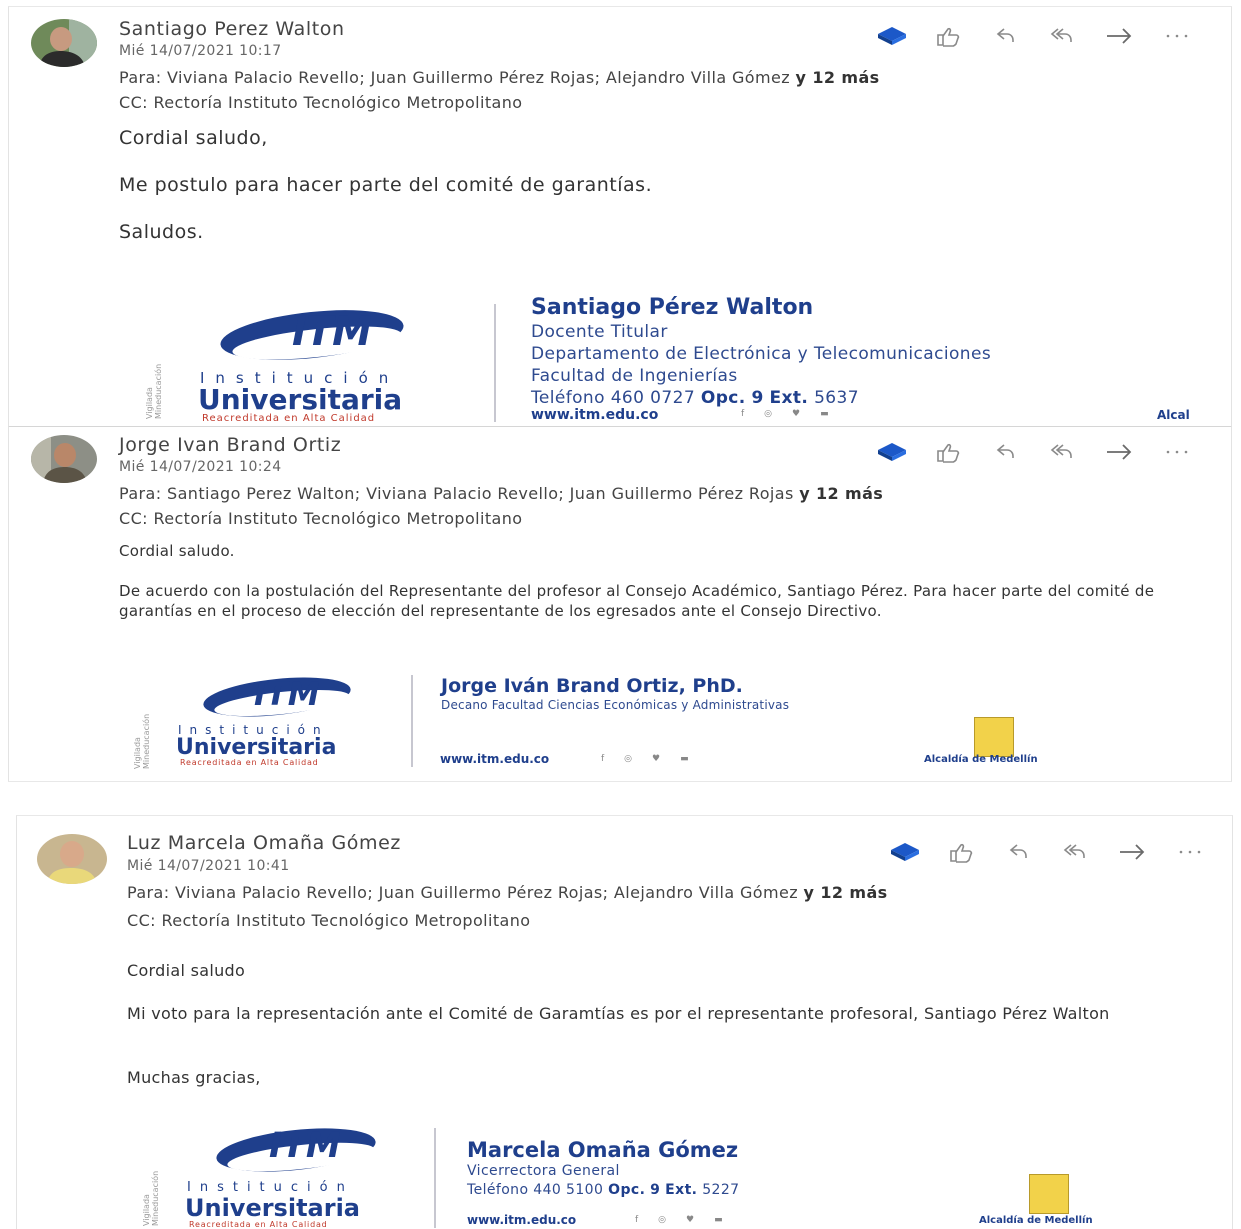 This screenshot has width=1241, height=1229. I want to click on sender-name: Jorge Ivan Brand Ortiz, so click(230, 445).